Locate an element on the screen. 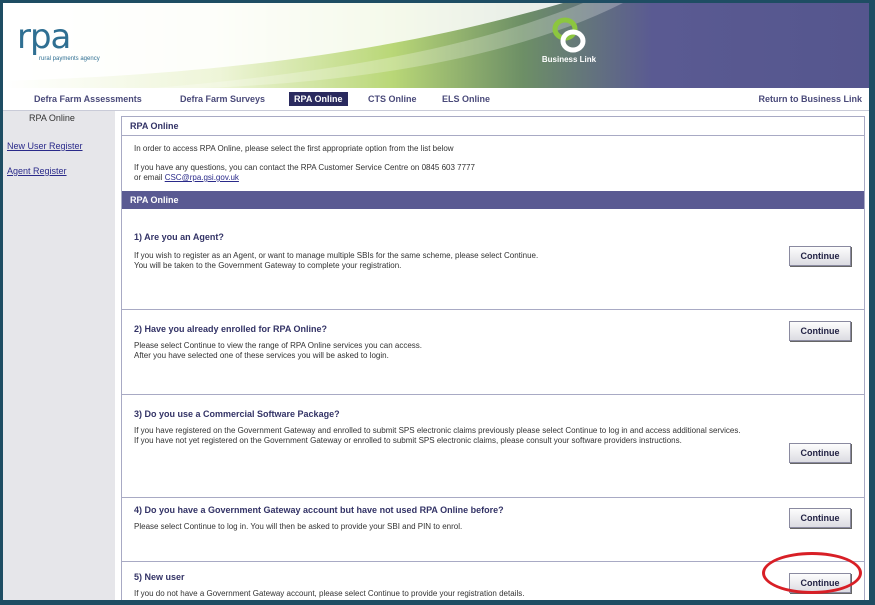  contact-email-line: or email CSC@rpa.gsi.gov.uk is located at coordinates (186, 177).